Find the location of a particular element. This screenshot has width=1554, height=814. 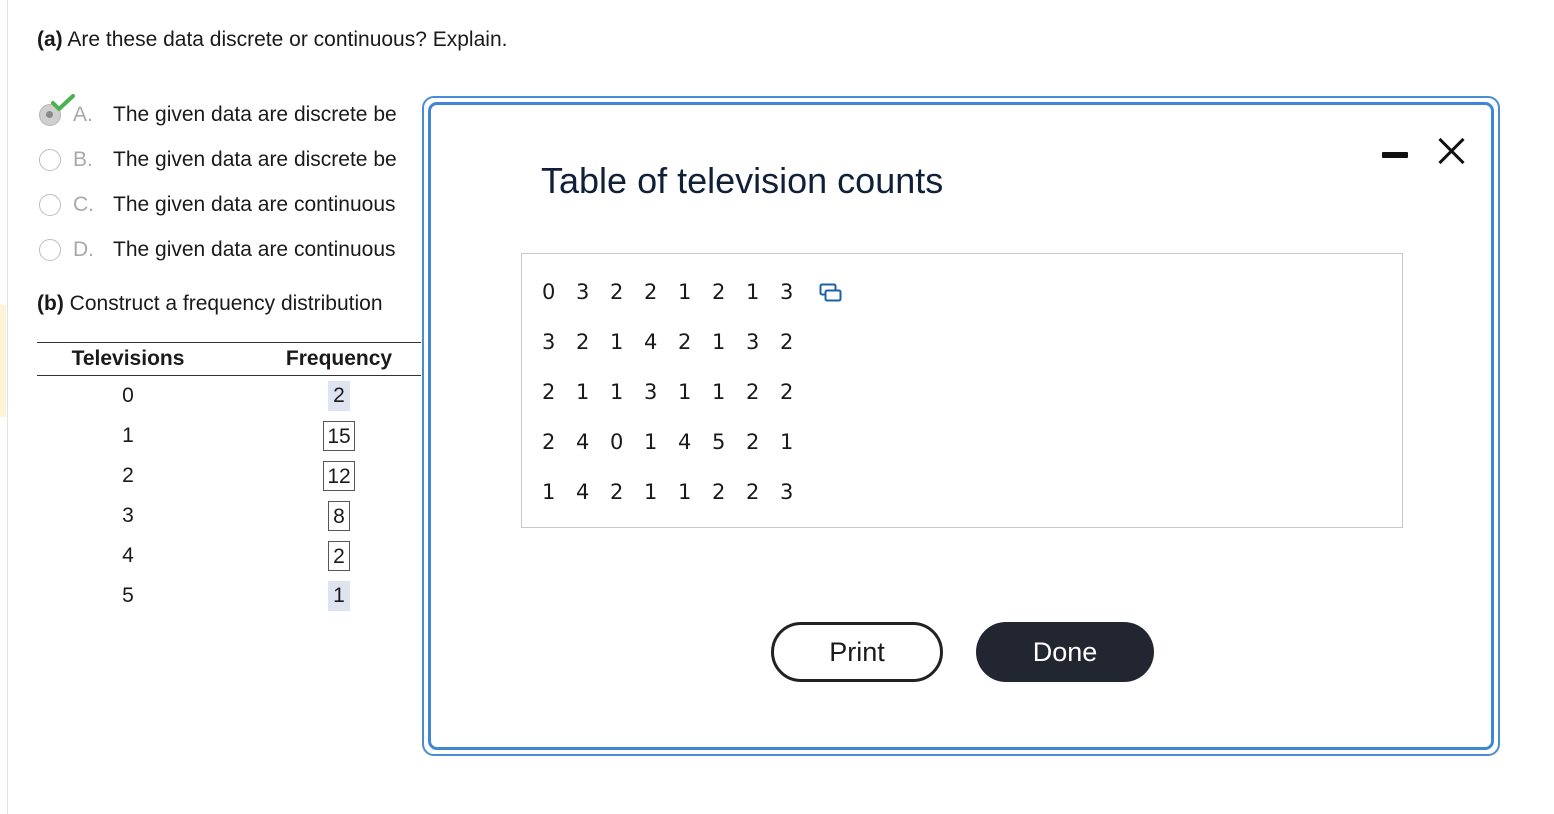

table-row: 1 15 is located at coordinates (229, 436).